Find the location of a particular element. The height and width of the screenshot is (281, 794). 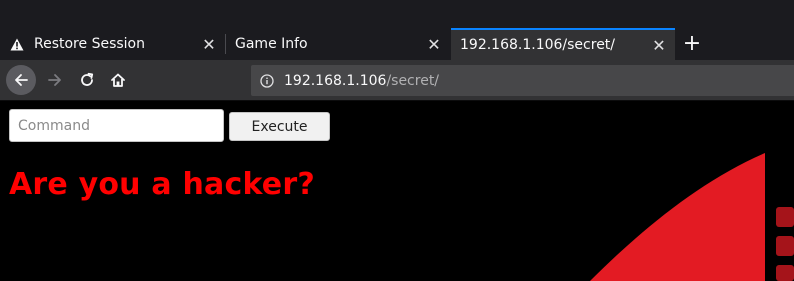

back-button is located at coordinates (21, 80).